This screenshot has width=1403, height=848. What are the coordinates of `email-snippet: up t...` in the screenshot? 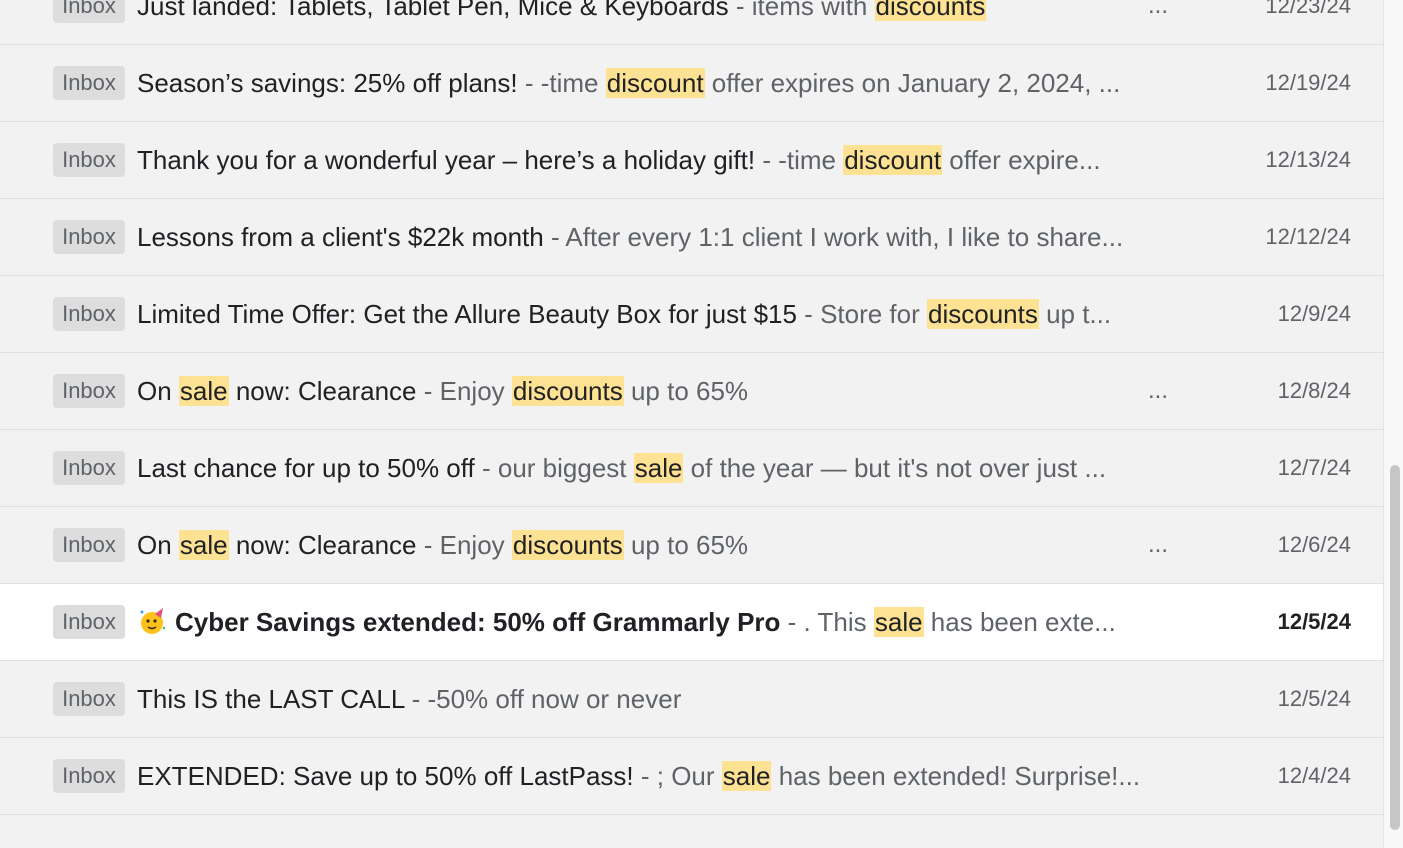 It's located at (1075, 314).